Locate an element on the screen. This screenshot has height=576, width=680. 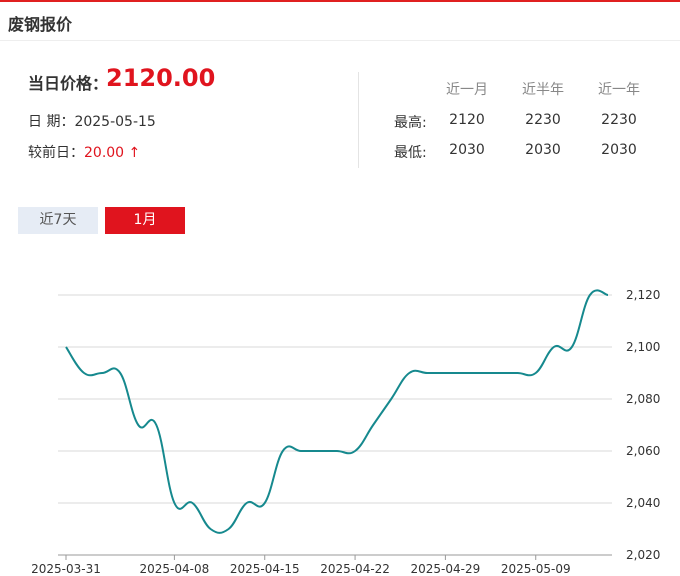
change-row: 较前日：20.00 ↑ is located at coordinates (84, 152).